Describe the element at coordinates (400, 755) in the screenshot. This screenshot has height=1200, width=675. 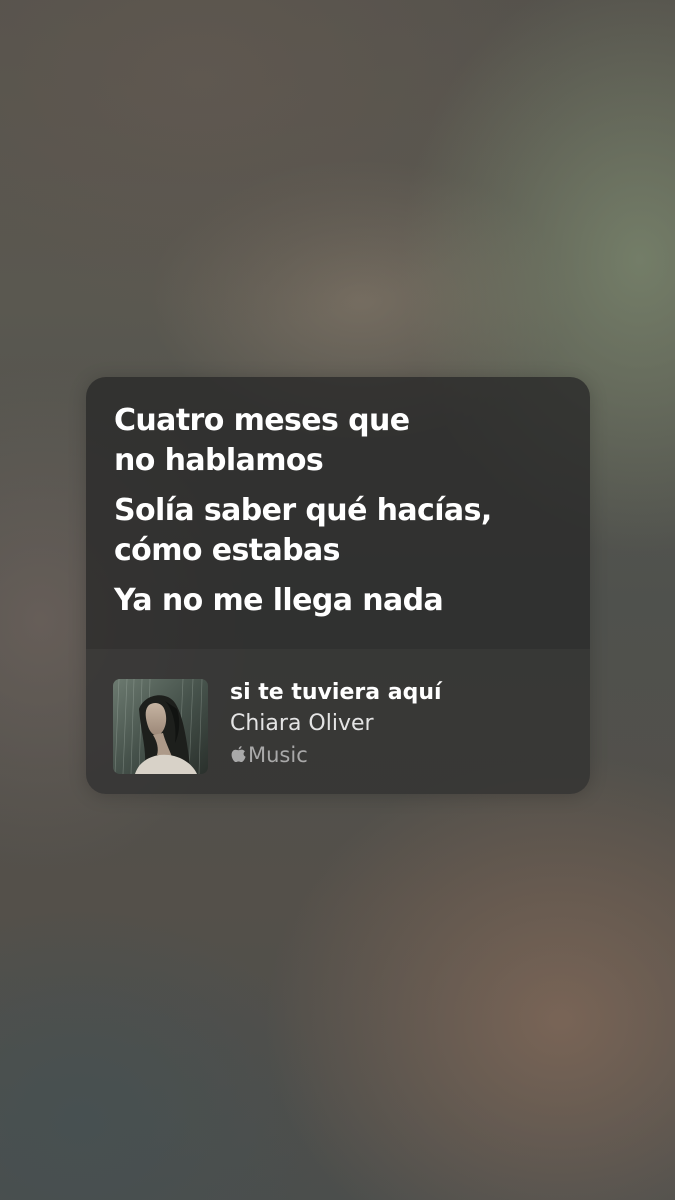
I see `apple-music-badge: Music` at that location.